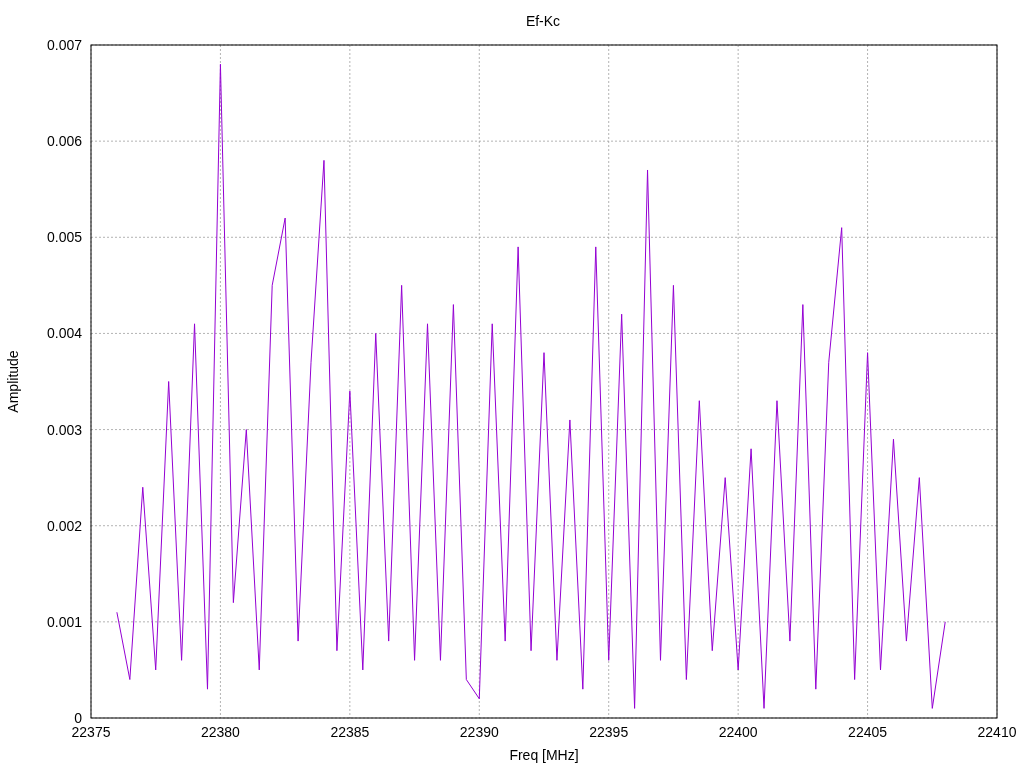 This screenshot has width=1024, height=768. I want to click on tick-label: 22405, so click(868, 732).